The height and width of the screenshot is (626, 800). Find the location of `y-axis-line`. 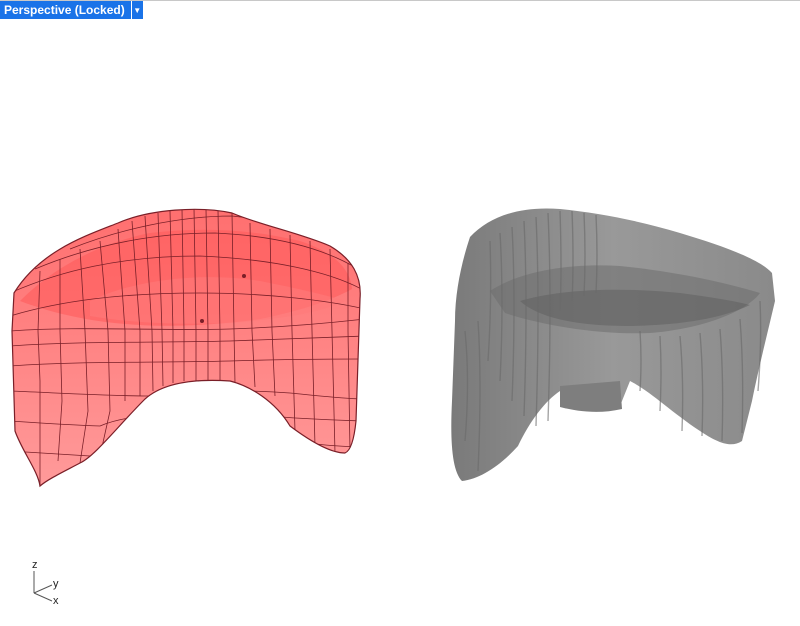

y-axis-line is located at coordinates (43, 589).